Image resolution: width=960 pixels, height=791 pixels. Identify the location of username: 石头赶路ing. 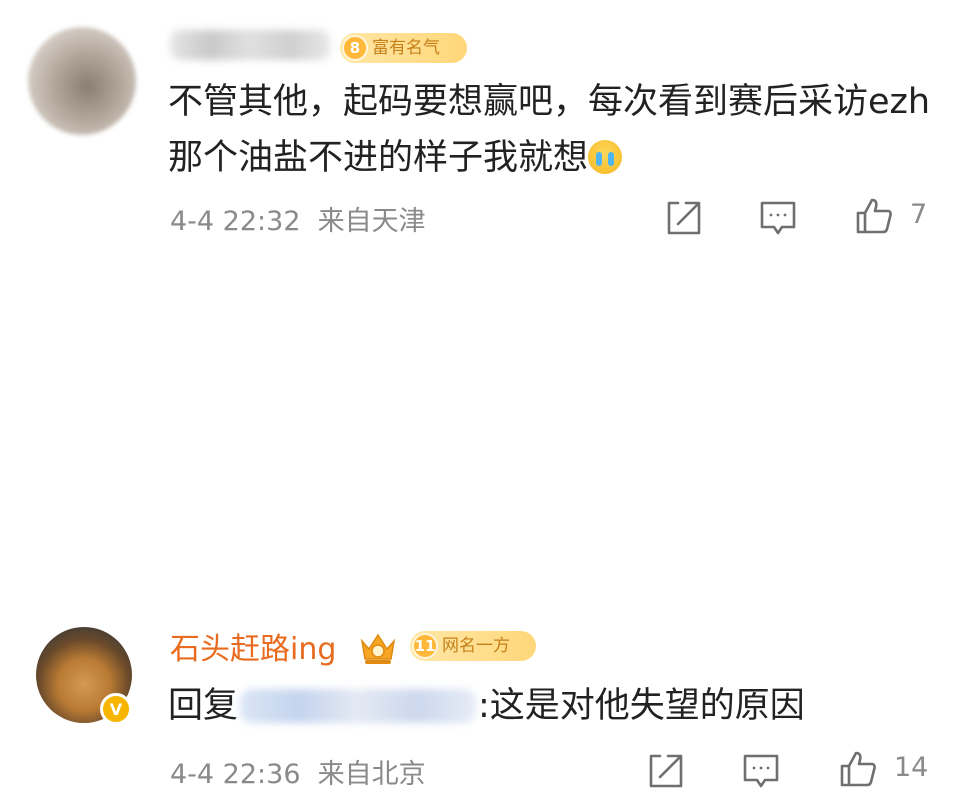
(253, 650).